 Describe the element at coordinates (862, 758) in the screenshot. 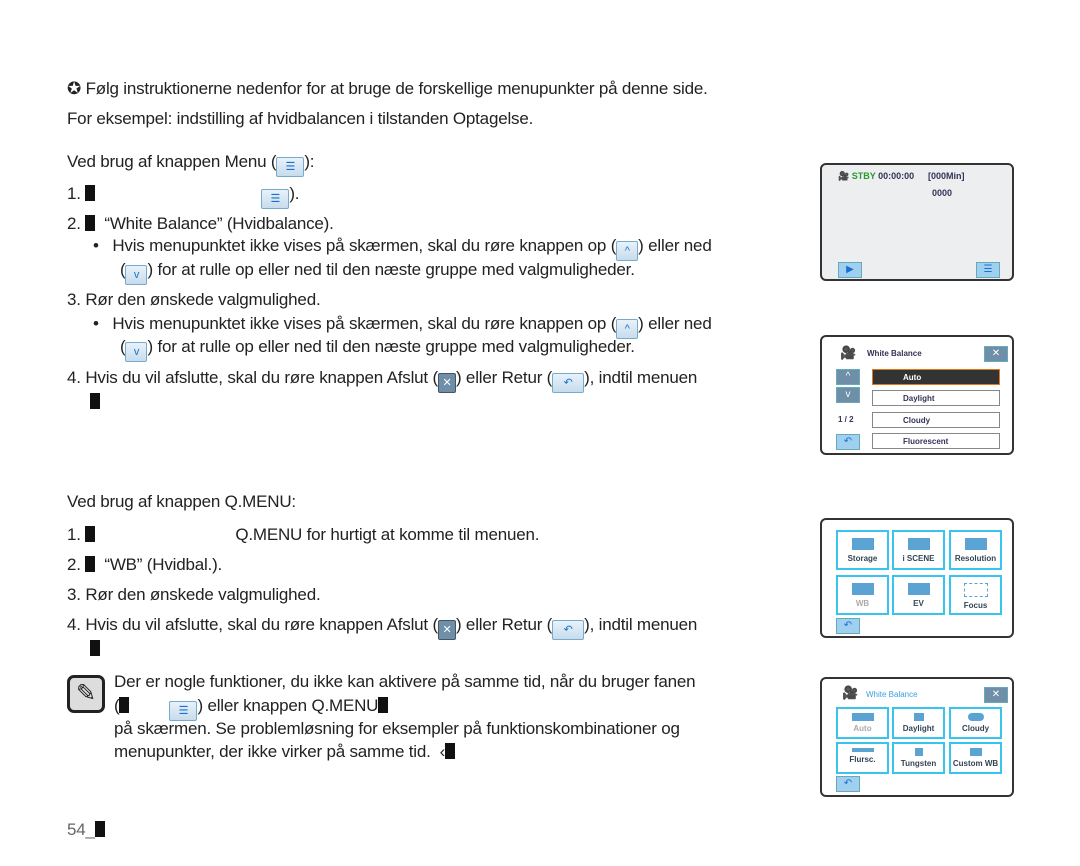

I see `tile-fluorescent: Flursc.` at that location.